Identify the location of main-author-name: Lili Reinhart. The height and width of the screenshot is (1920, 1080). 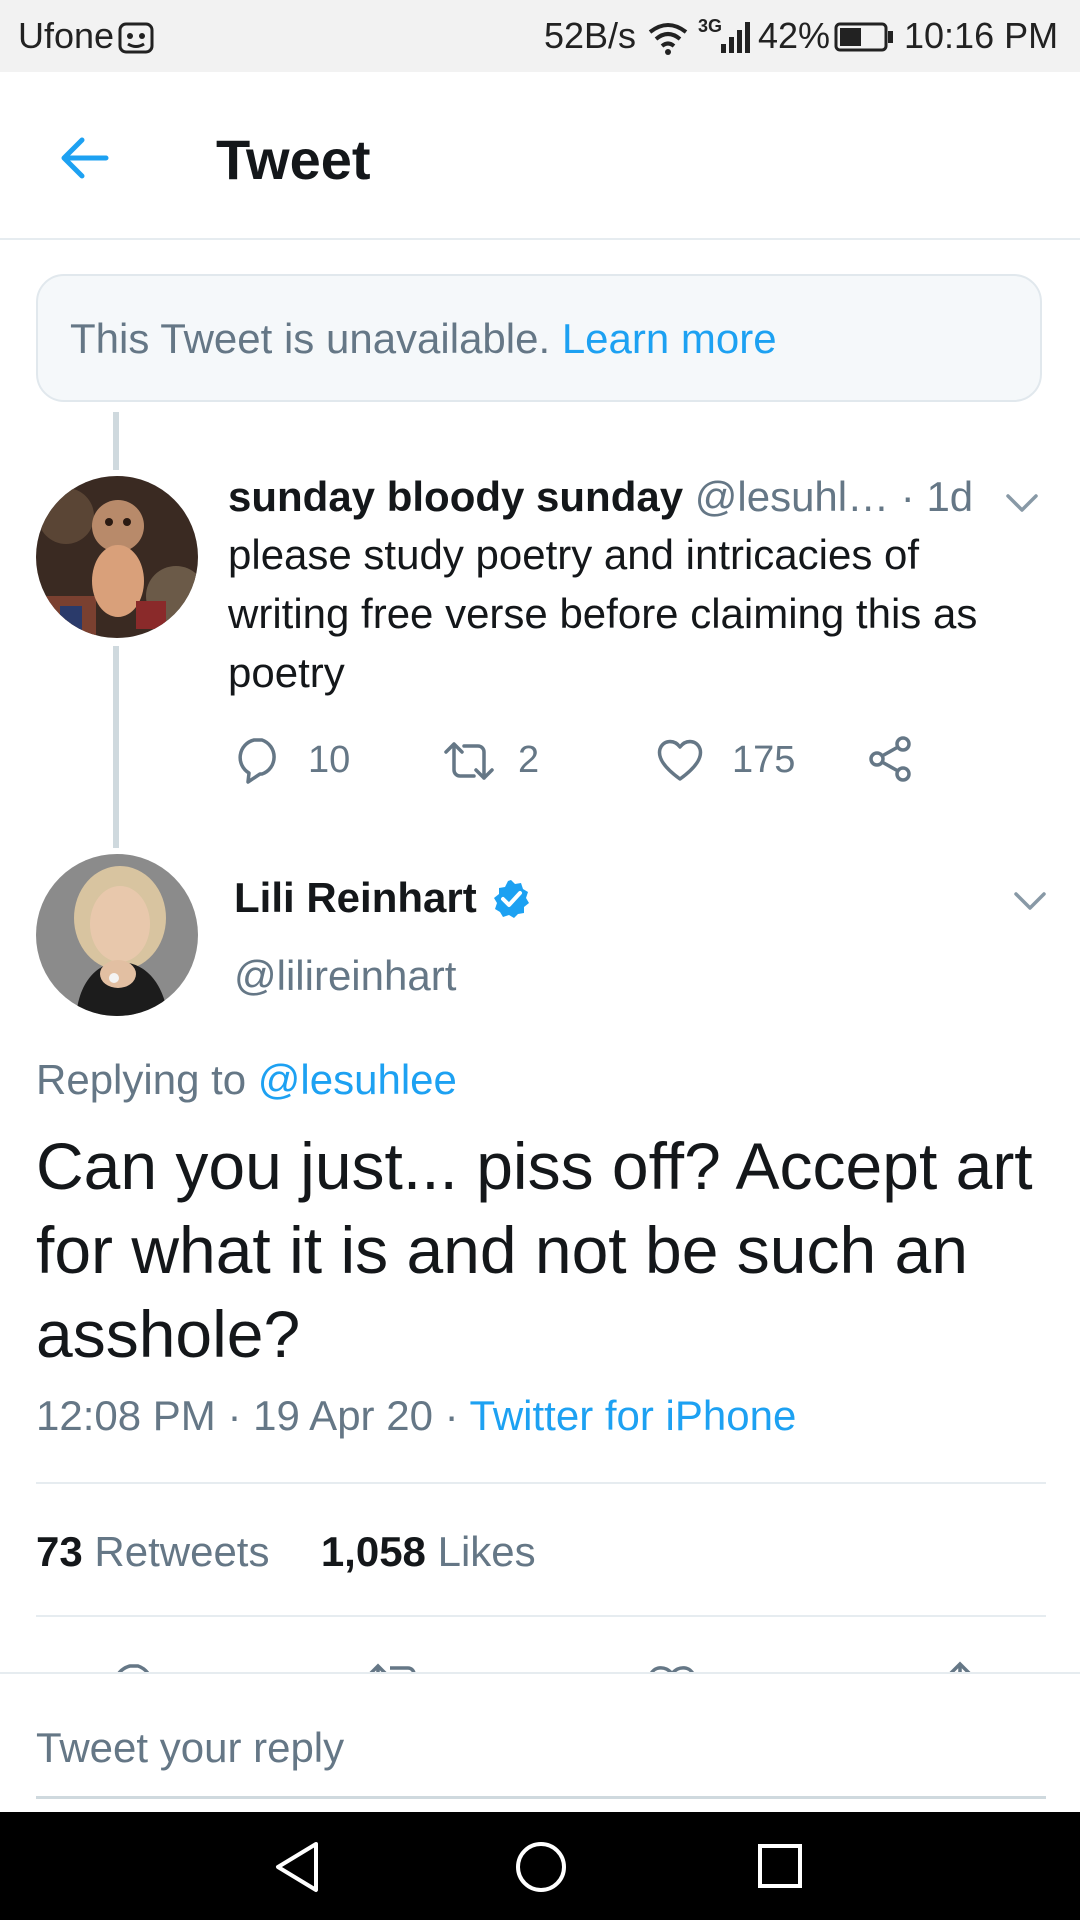
(355, 898).